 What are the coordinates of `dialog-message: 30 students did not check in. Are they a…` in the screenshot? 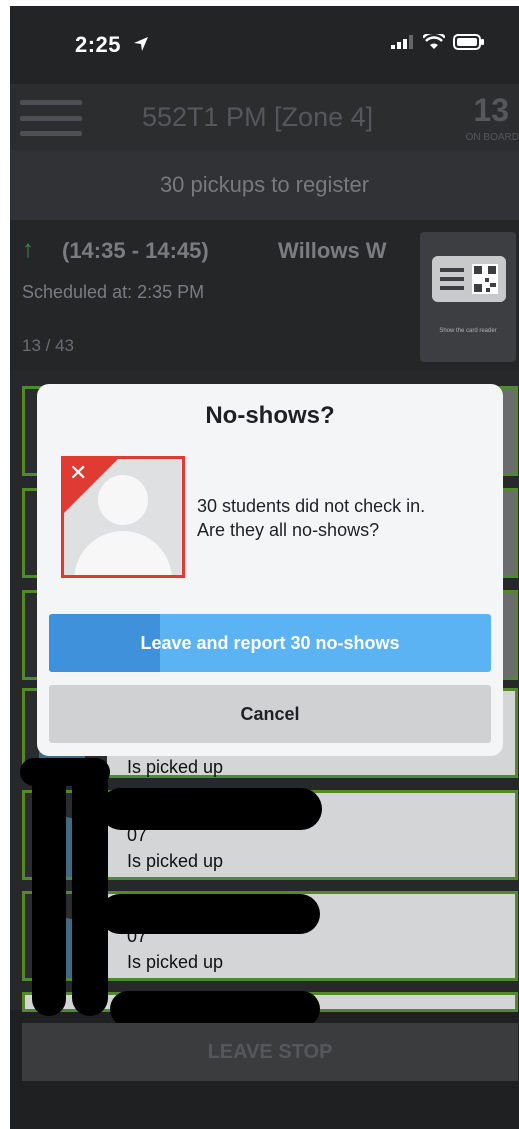 It's located at (342, 518).